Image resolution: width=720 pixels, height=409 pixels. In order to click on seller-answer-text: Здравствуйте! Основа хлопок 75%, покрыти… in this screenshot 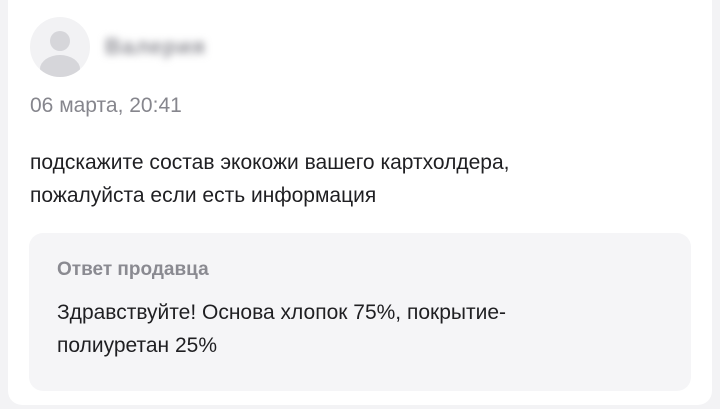, I will do `click(357, 329)`.